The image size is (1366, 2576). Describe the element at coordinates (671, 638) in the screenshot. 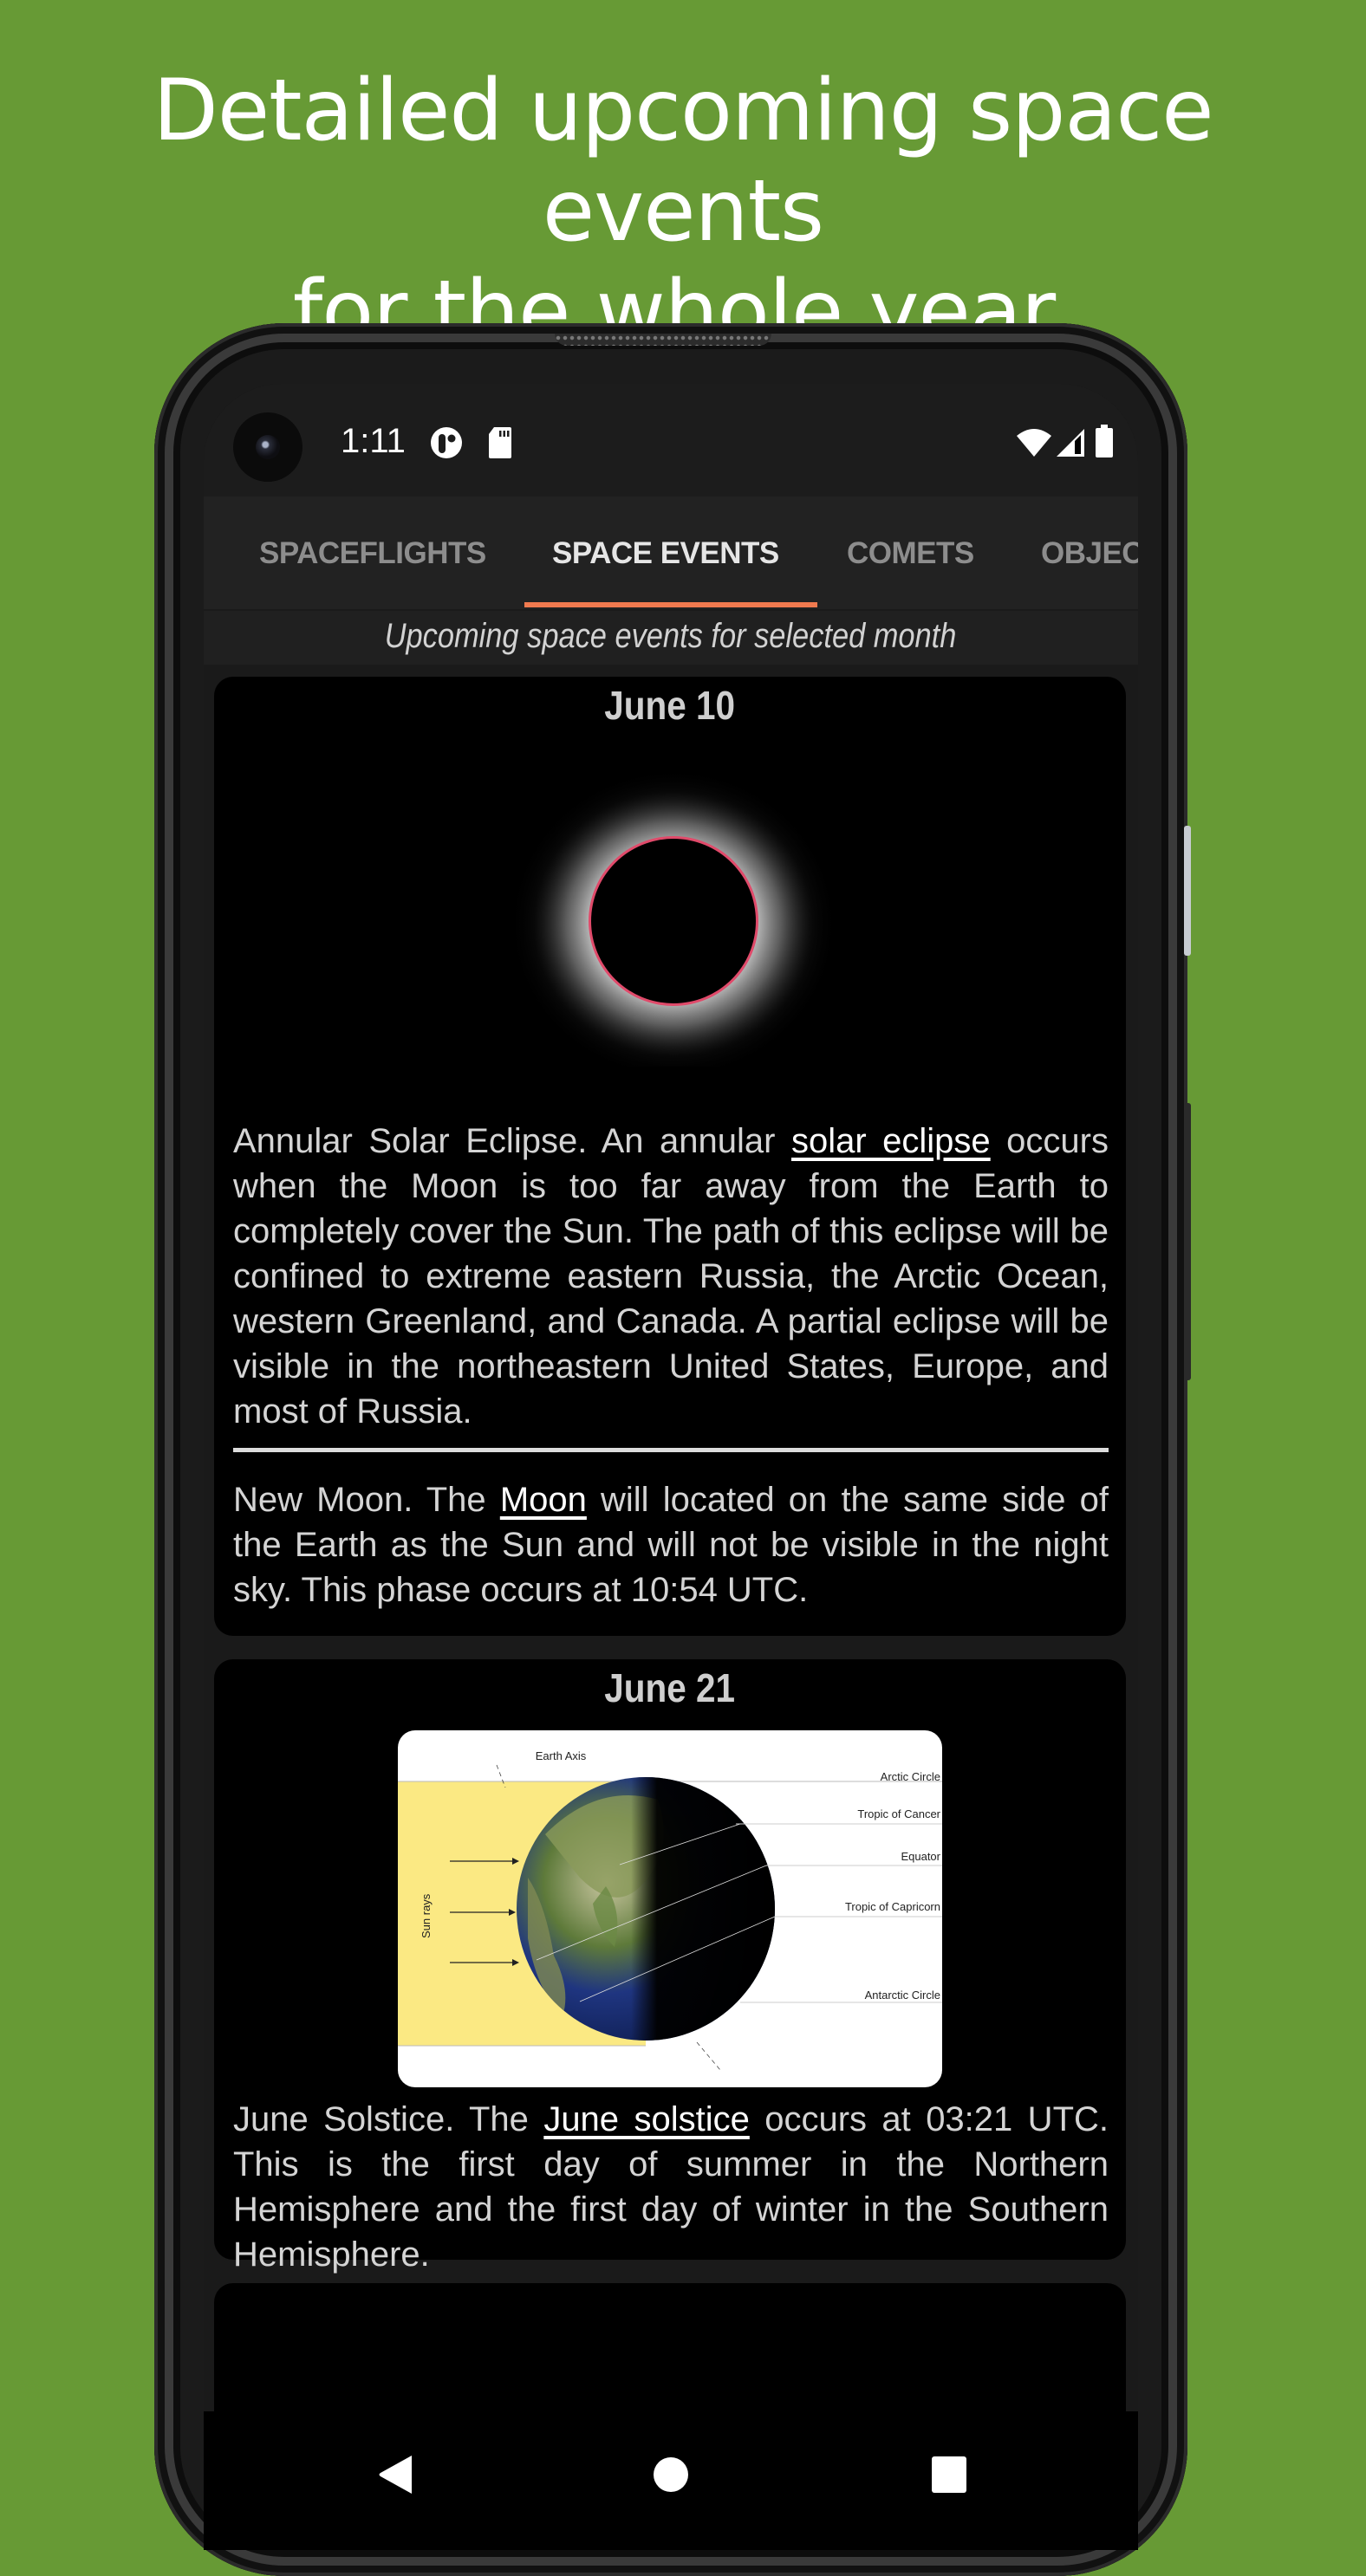

I see `section-subtitle: Upcoming space events for selected month` at that location.